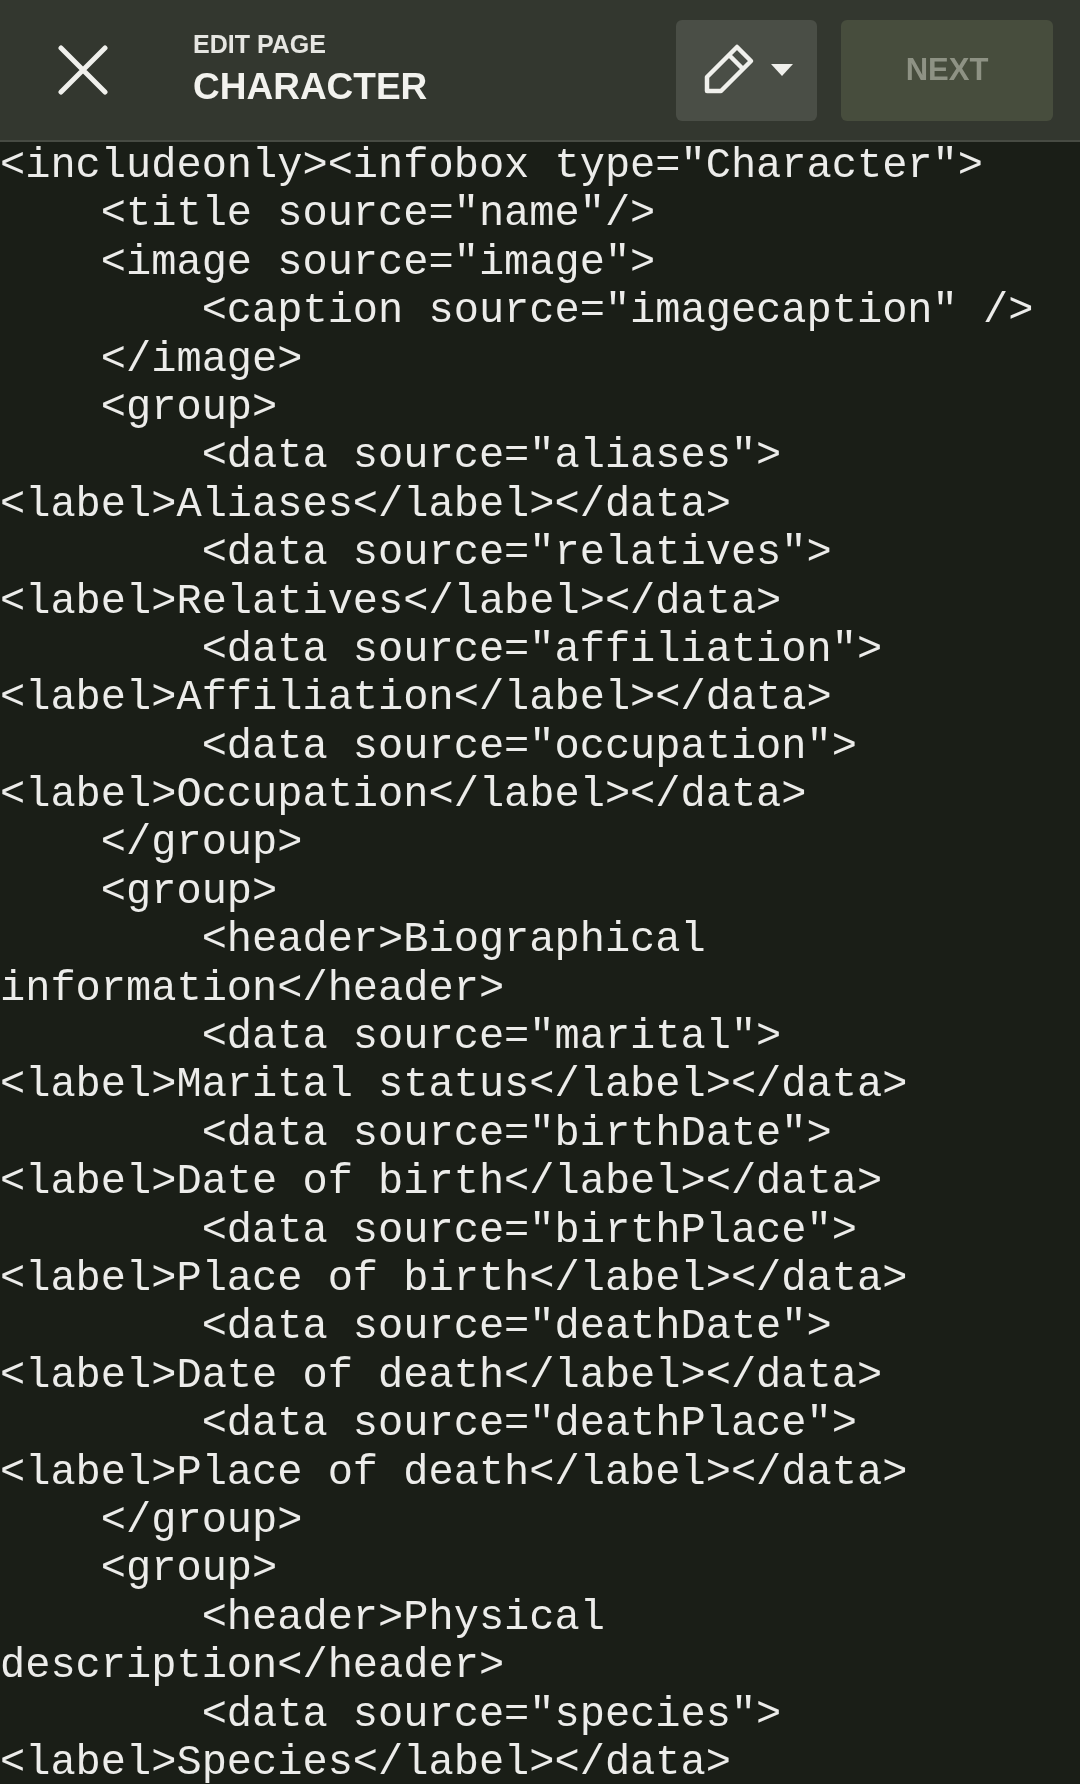 Image resolution: width=1080 pixels, height=1784 pixels. Describe the element at coordinates (491, 1714) in the screenshot. I see `code-line: <data source="species">` at that location.